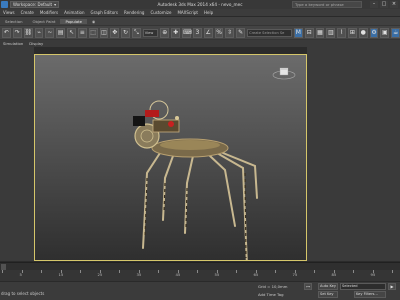 The height and width of the screenshot is (300, 400). I want to click on angle-snap-icon: ∠, so click(208, 32).